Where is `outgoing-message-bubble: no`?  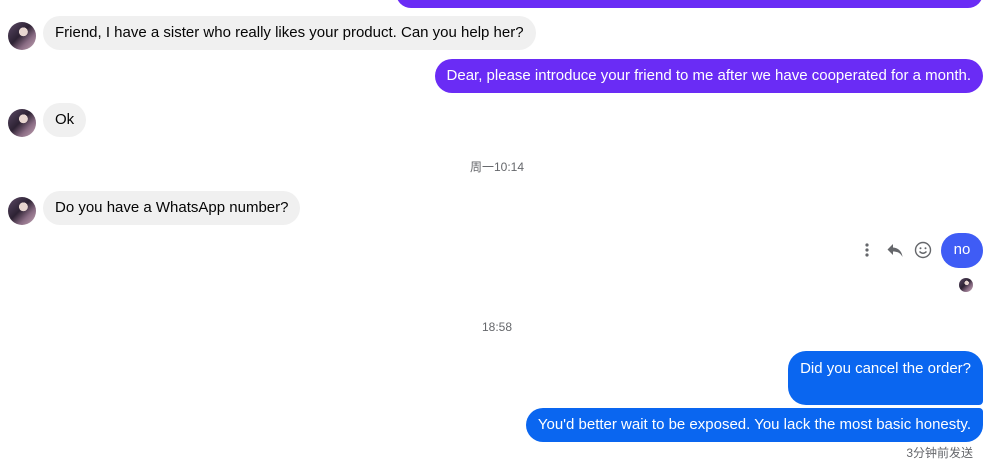
outgoing-message-bubble: no is located at coordinates (962, 250).